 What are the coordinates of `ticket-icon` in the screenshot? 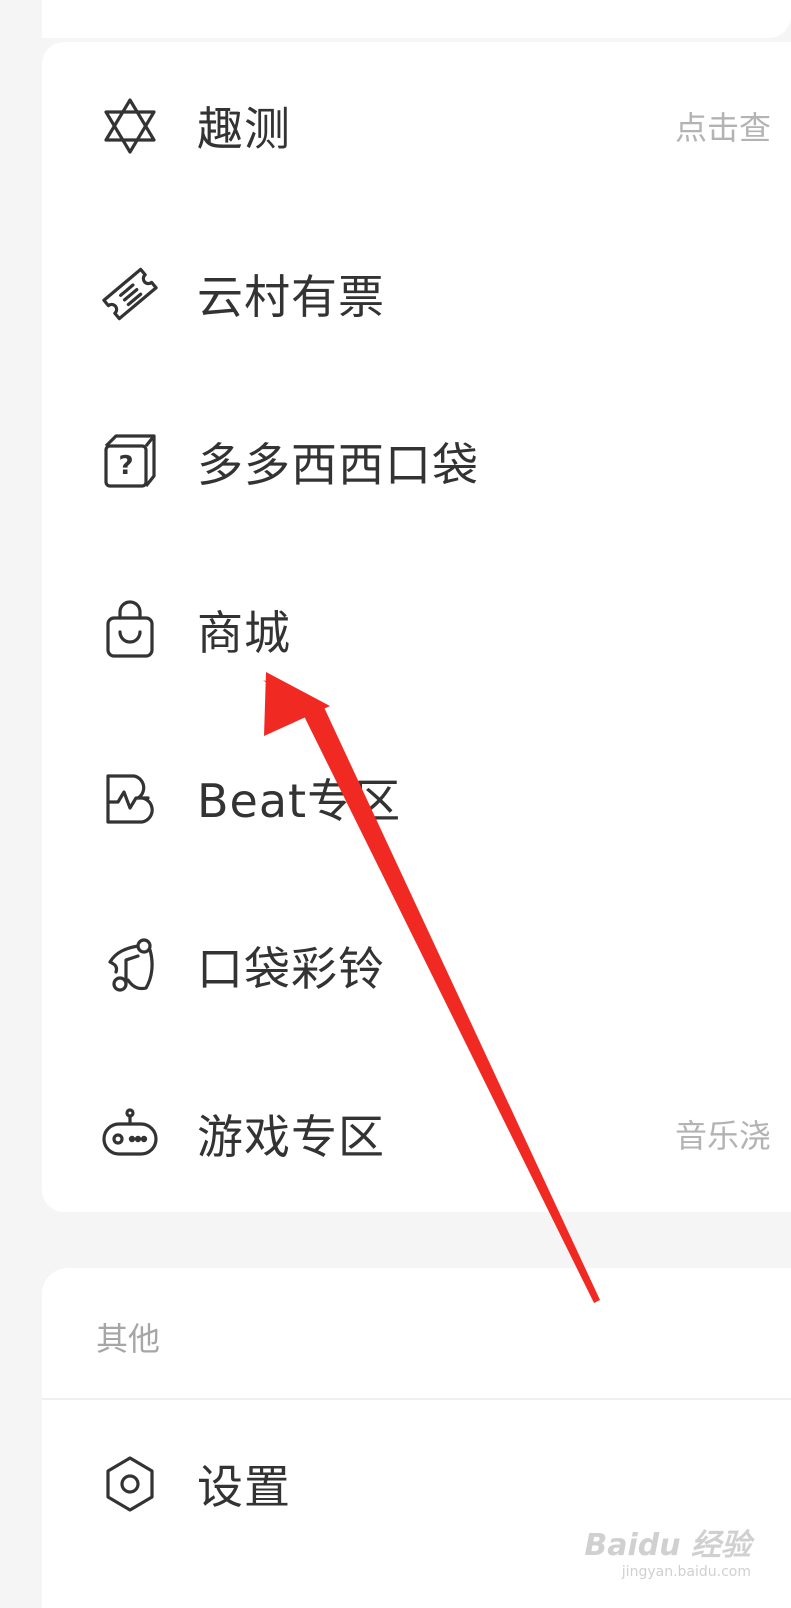 It's located at (130, 294).